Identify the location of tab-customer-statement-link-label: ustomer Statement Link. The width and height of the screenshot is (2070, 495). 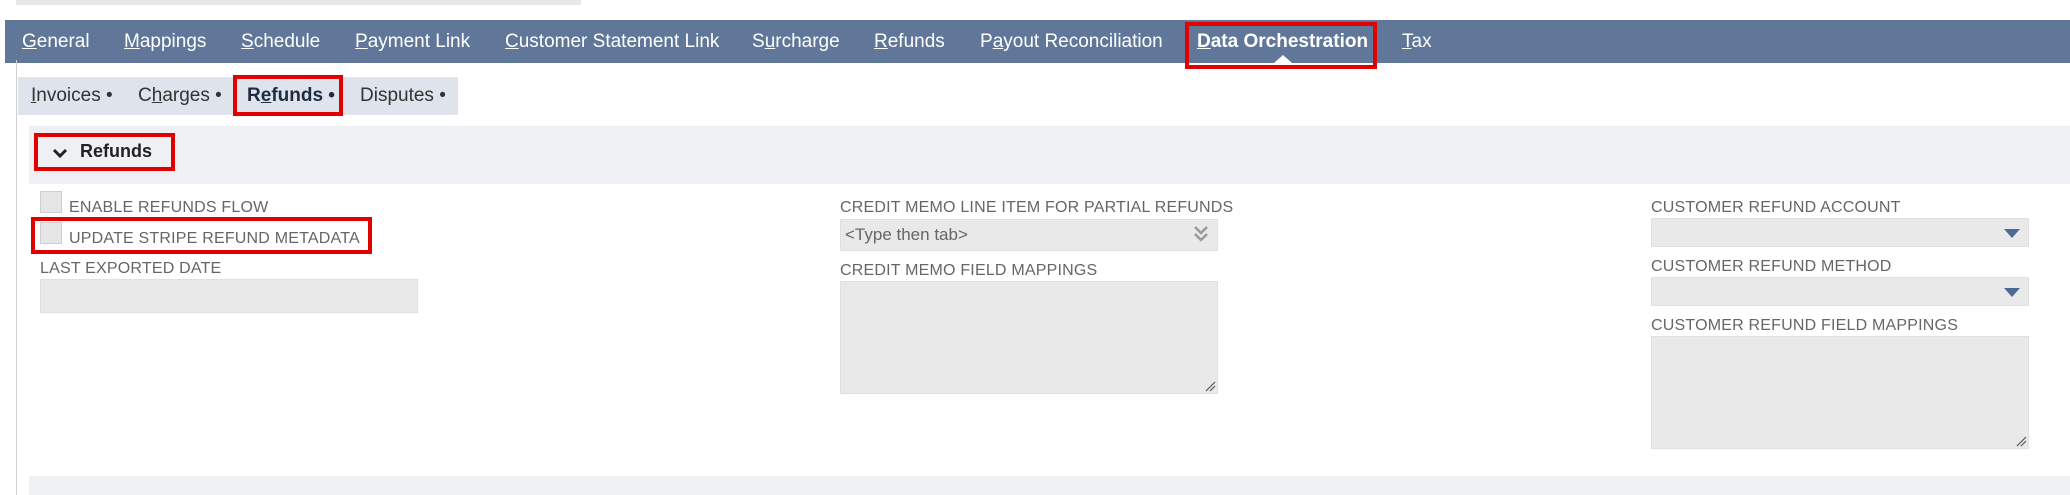
(619, 41).